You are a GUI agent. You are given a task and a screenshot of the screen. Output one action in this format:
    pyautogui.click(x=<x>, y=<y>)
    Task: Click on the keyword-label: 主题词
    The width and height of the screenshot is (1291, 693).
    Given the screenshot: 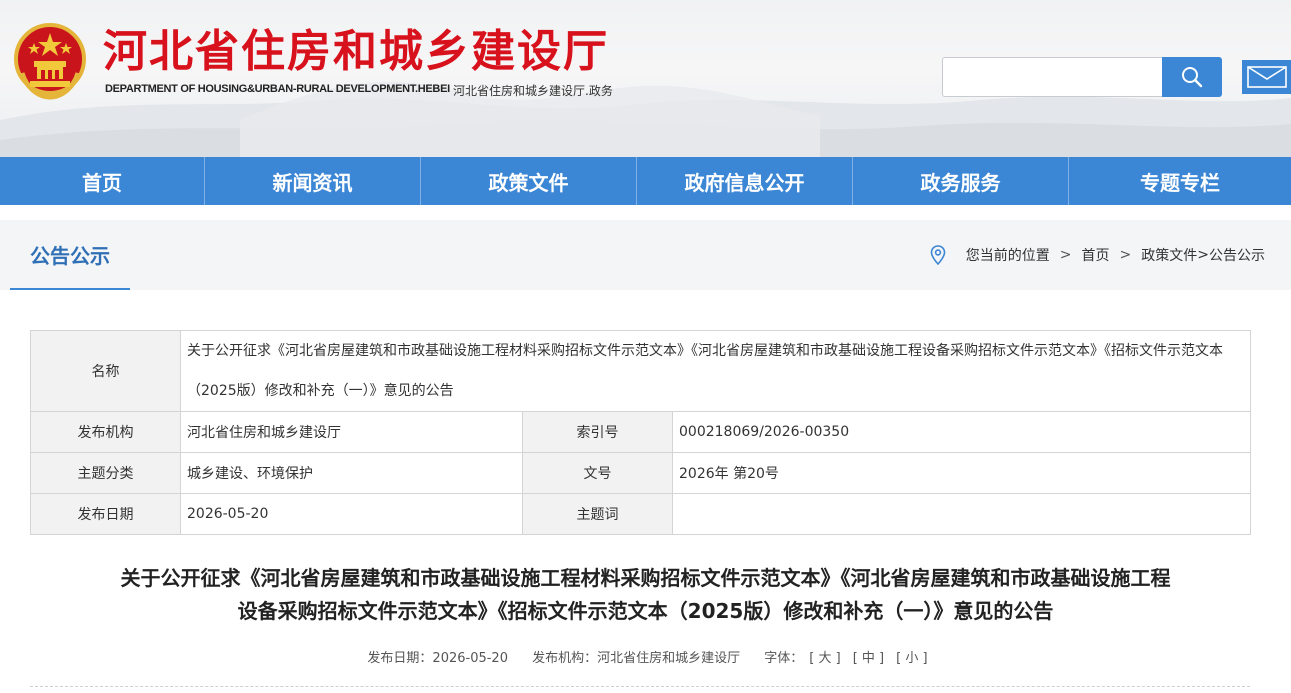 What is the action you would take?
    pyautogui.click(x=597, y=514)
    